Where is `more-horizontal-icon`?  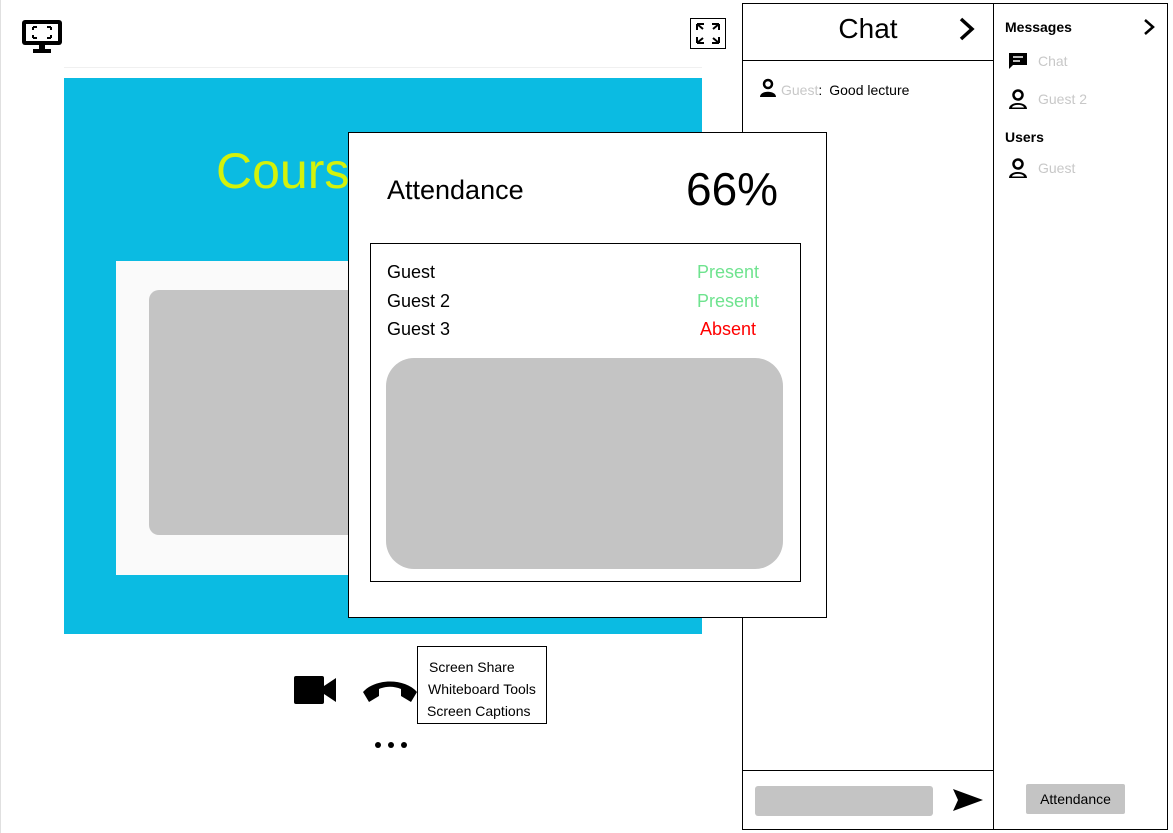
more-horizontal-icon is located at coordinates (391, 747).